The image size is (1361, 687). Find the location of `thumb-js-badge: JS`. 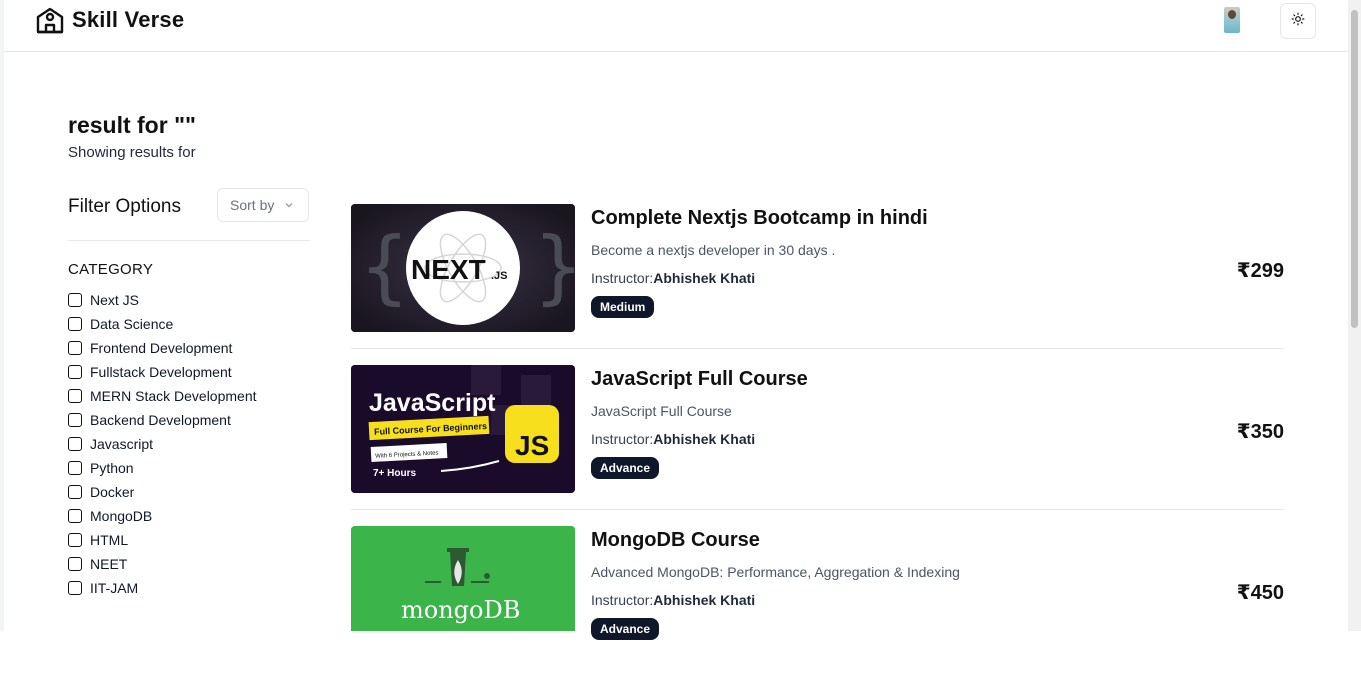

thumb-js-badge: JS is located at coordinates (532, 445).